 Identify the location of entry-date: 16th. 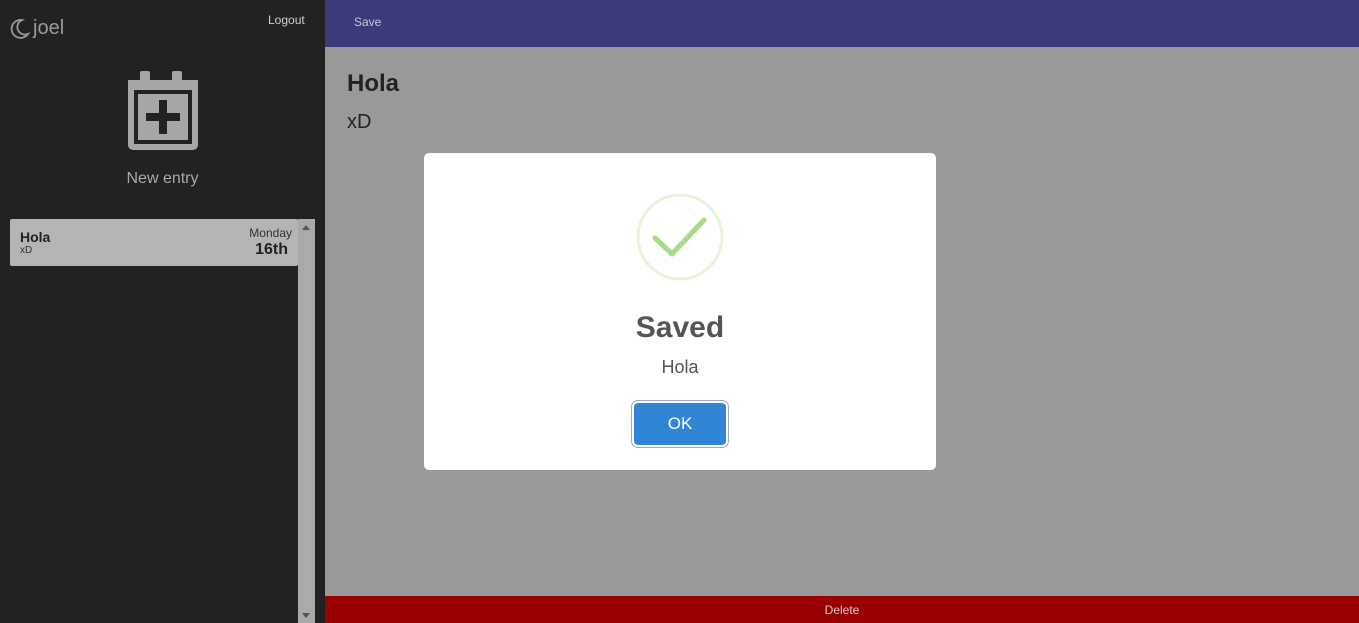
(271, 249).